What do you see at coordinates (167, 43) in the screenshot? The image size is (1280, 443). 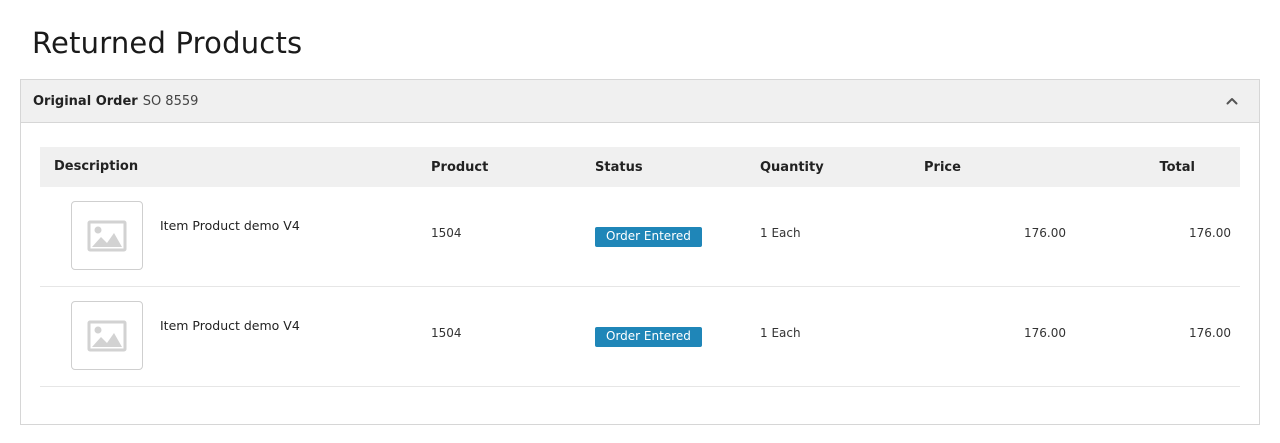 I see `page-title: Returned Products` at bounding box center [167, 43].